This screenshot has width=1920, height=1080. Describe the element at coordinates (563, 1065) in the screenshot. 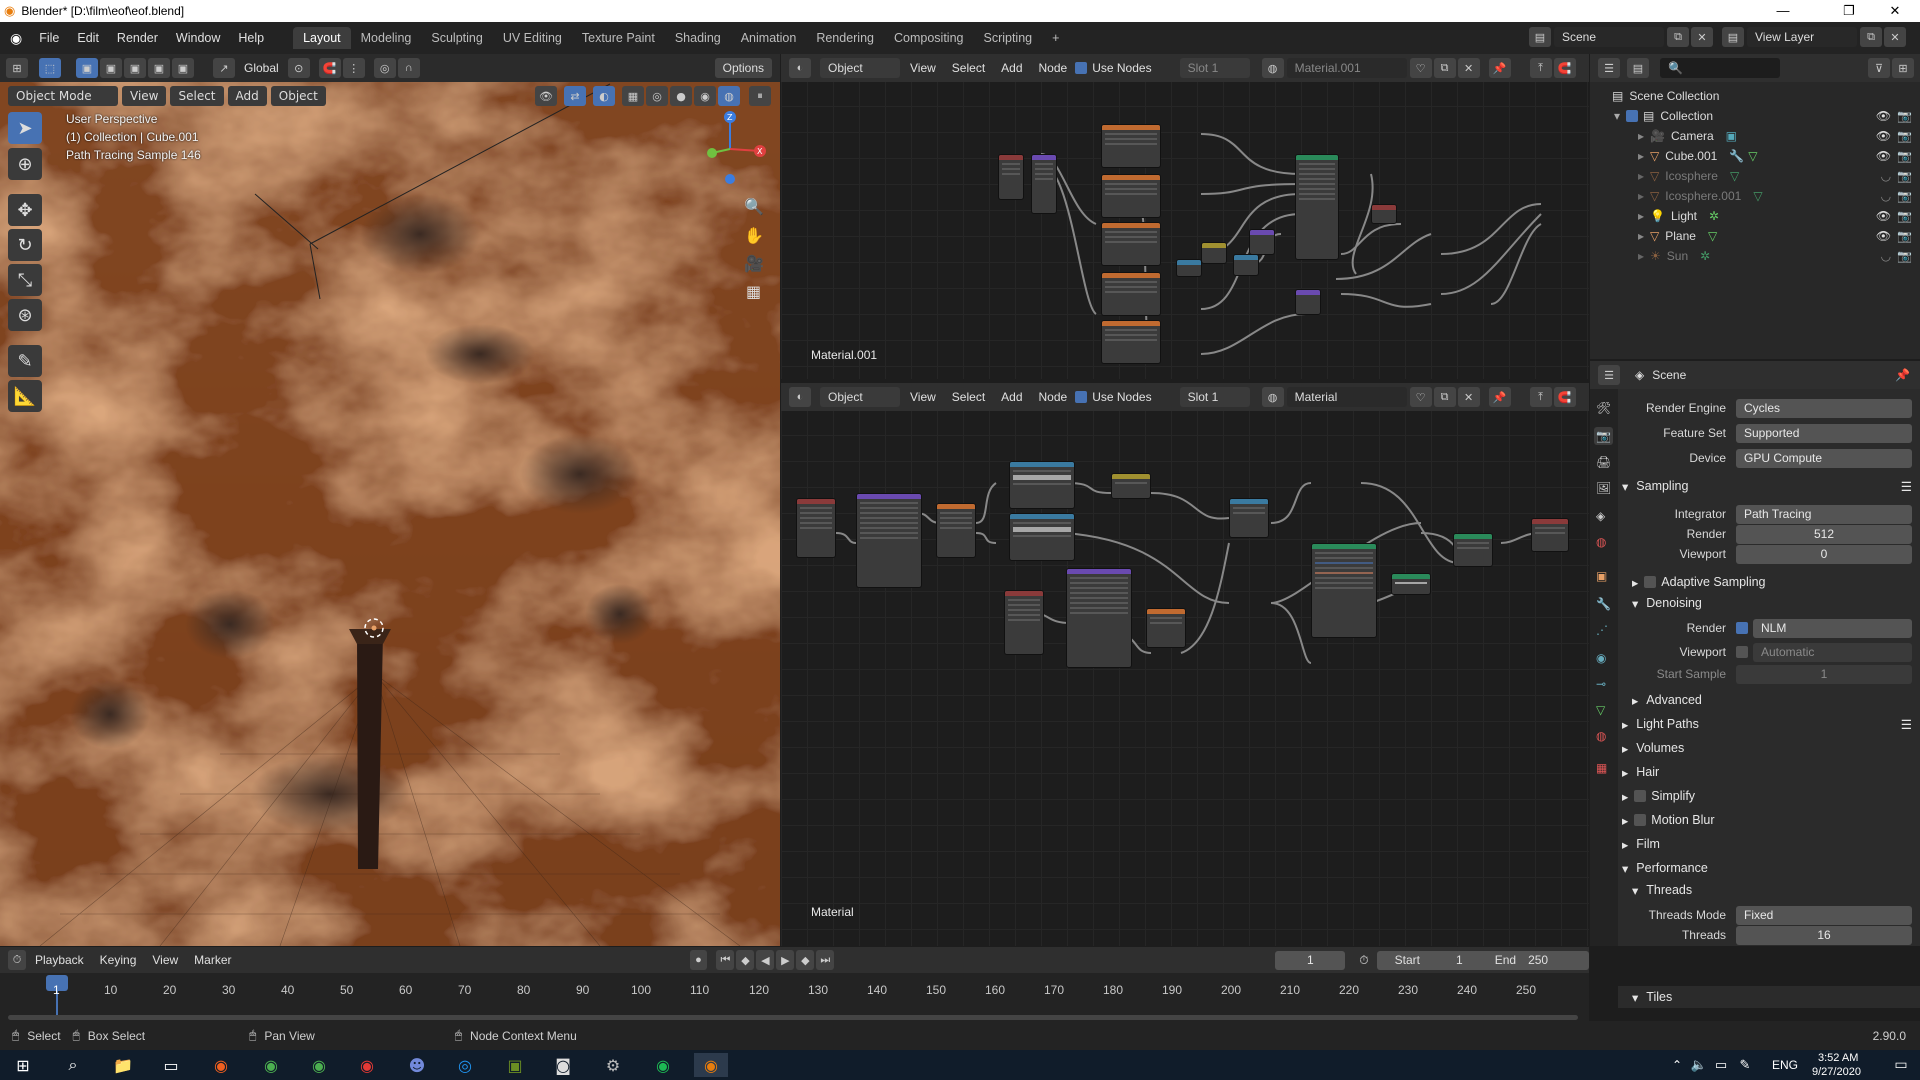

I see `app-dark-icon: ◙` at that location.